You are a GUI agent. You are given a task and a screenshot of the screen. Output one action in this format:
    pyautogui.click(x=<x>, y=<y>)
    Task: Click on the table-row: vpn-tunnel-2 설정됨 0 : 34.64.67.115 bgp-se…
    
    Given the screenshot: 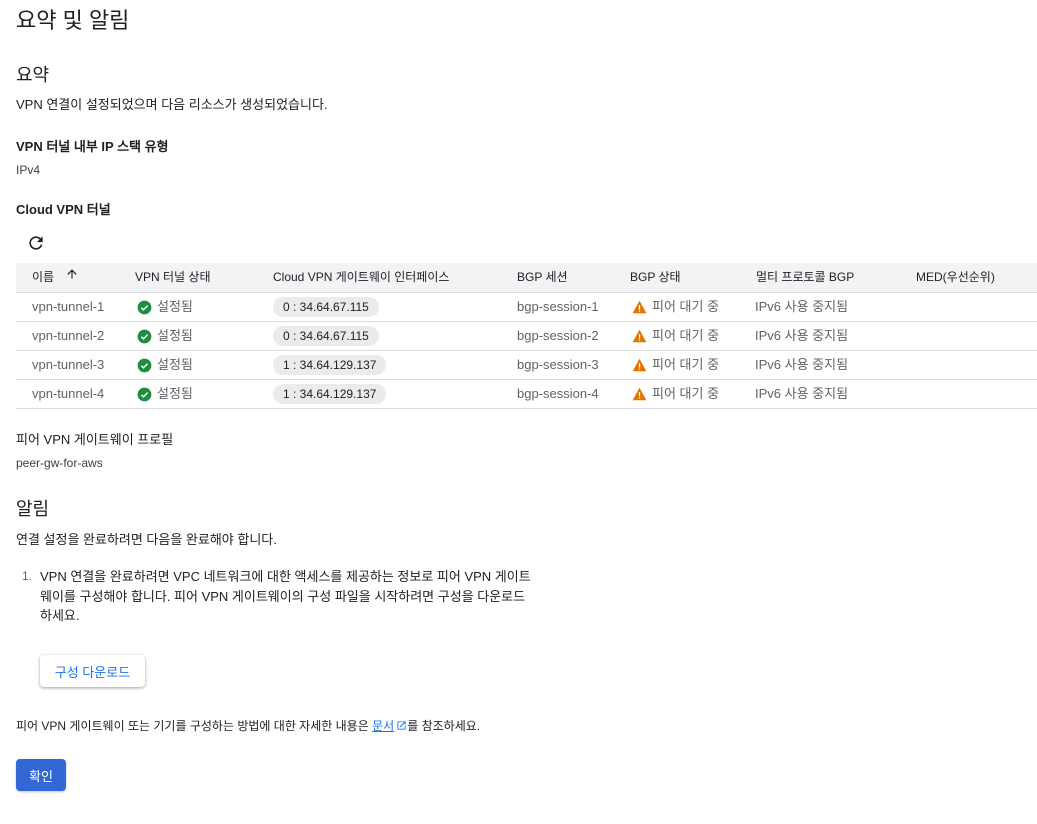 What is the action you would take?
    pyautogui.click(x=526, y=336)
    